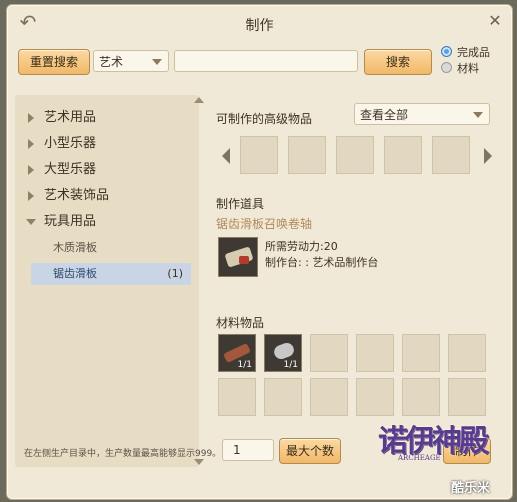  What do you see at coordinates (473, 52) in the screenshot?
I see `radio-label: 完成品` at bounding box center [473, 52].